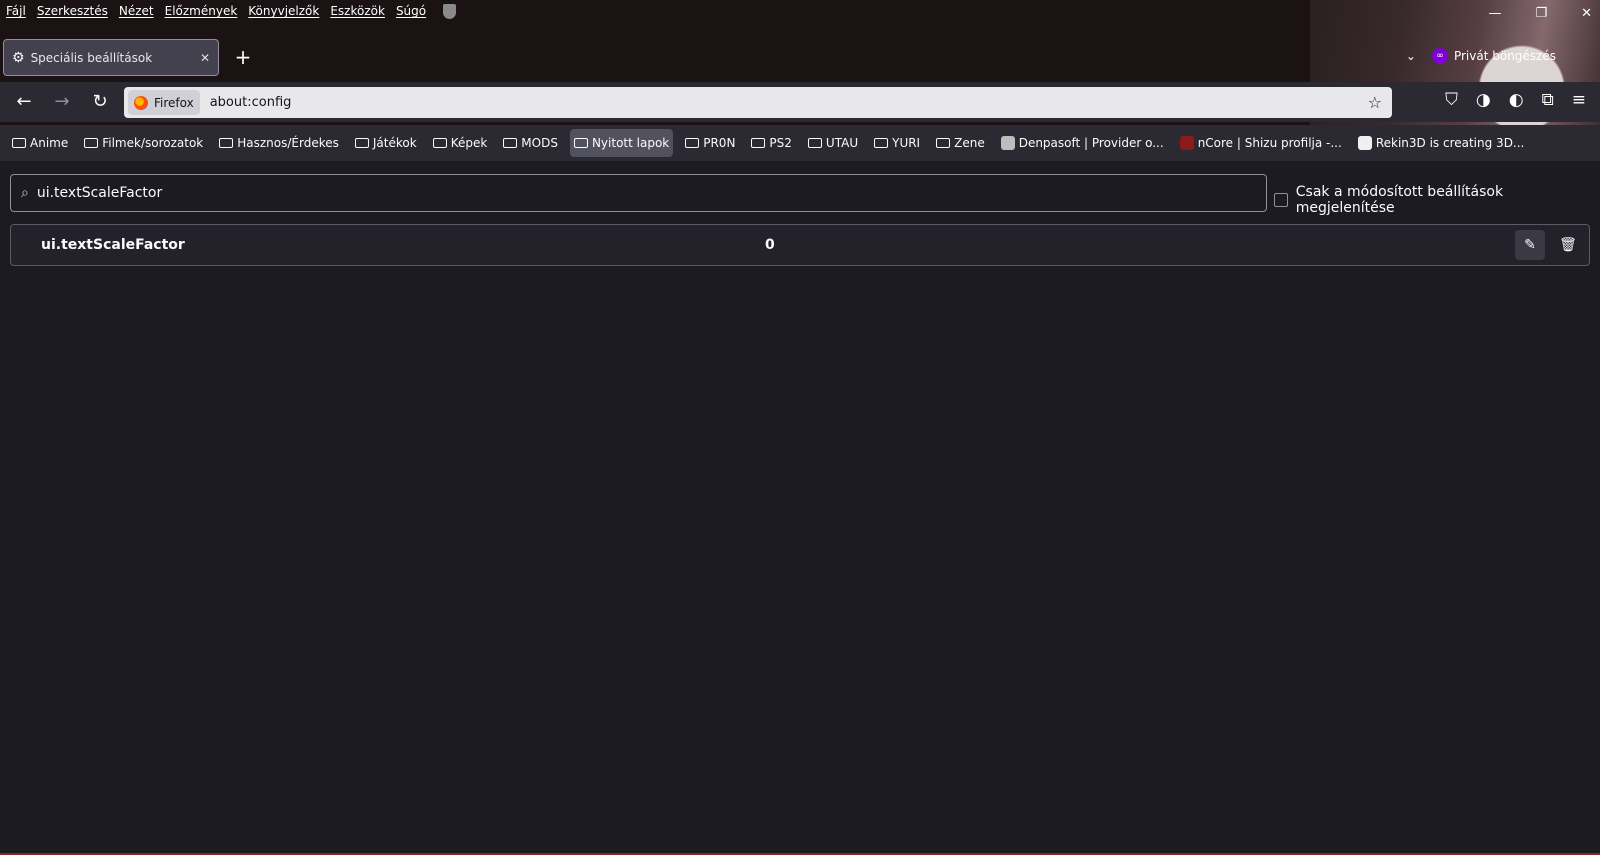 This screenshot has height=855, width=1600. I want to click on bookmark-item: PR0N, so click(710, 143).